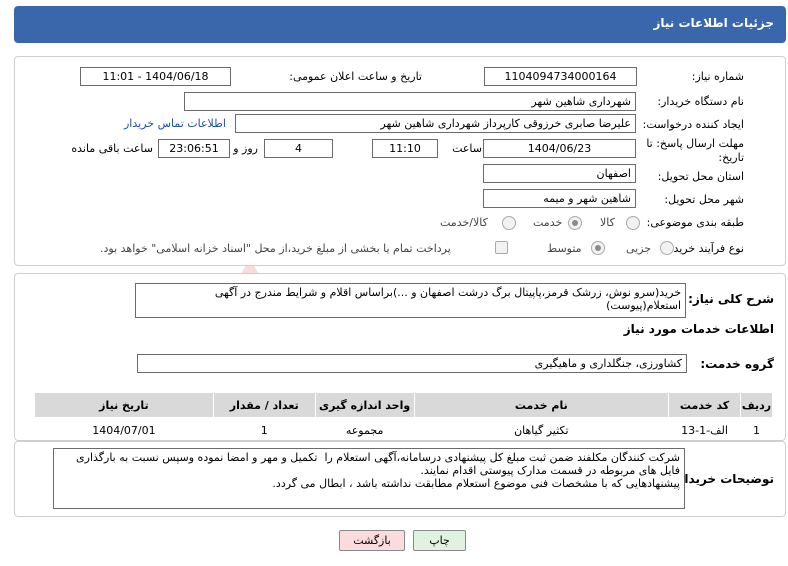 Image resolution: width=788 pixels, height=566 pixels. I want to click on treasury-payment-checkbox, so click(501, 247).